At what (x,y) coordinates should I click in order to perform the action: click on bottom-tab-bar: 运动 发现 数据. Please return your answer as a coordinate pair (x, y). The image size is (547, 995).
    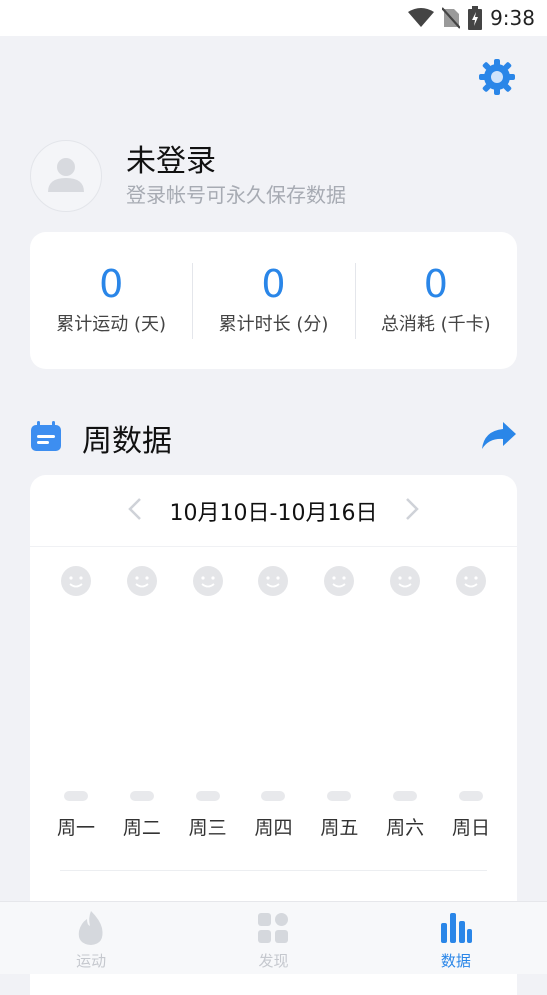
    Looking at the image, I should click on (273, 937).